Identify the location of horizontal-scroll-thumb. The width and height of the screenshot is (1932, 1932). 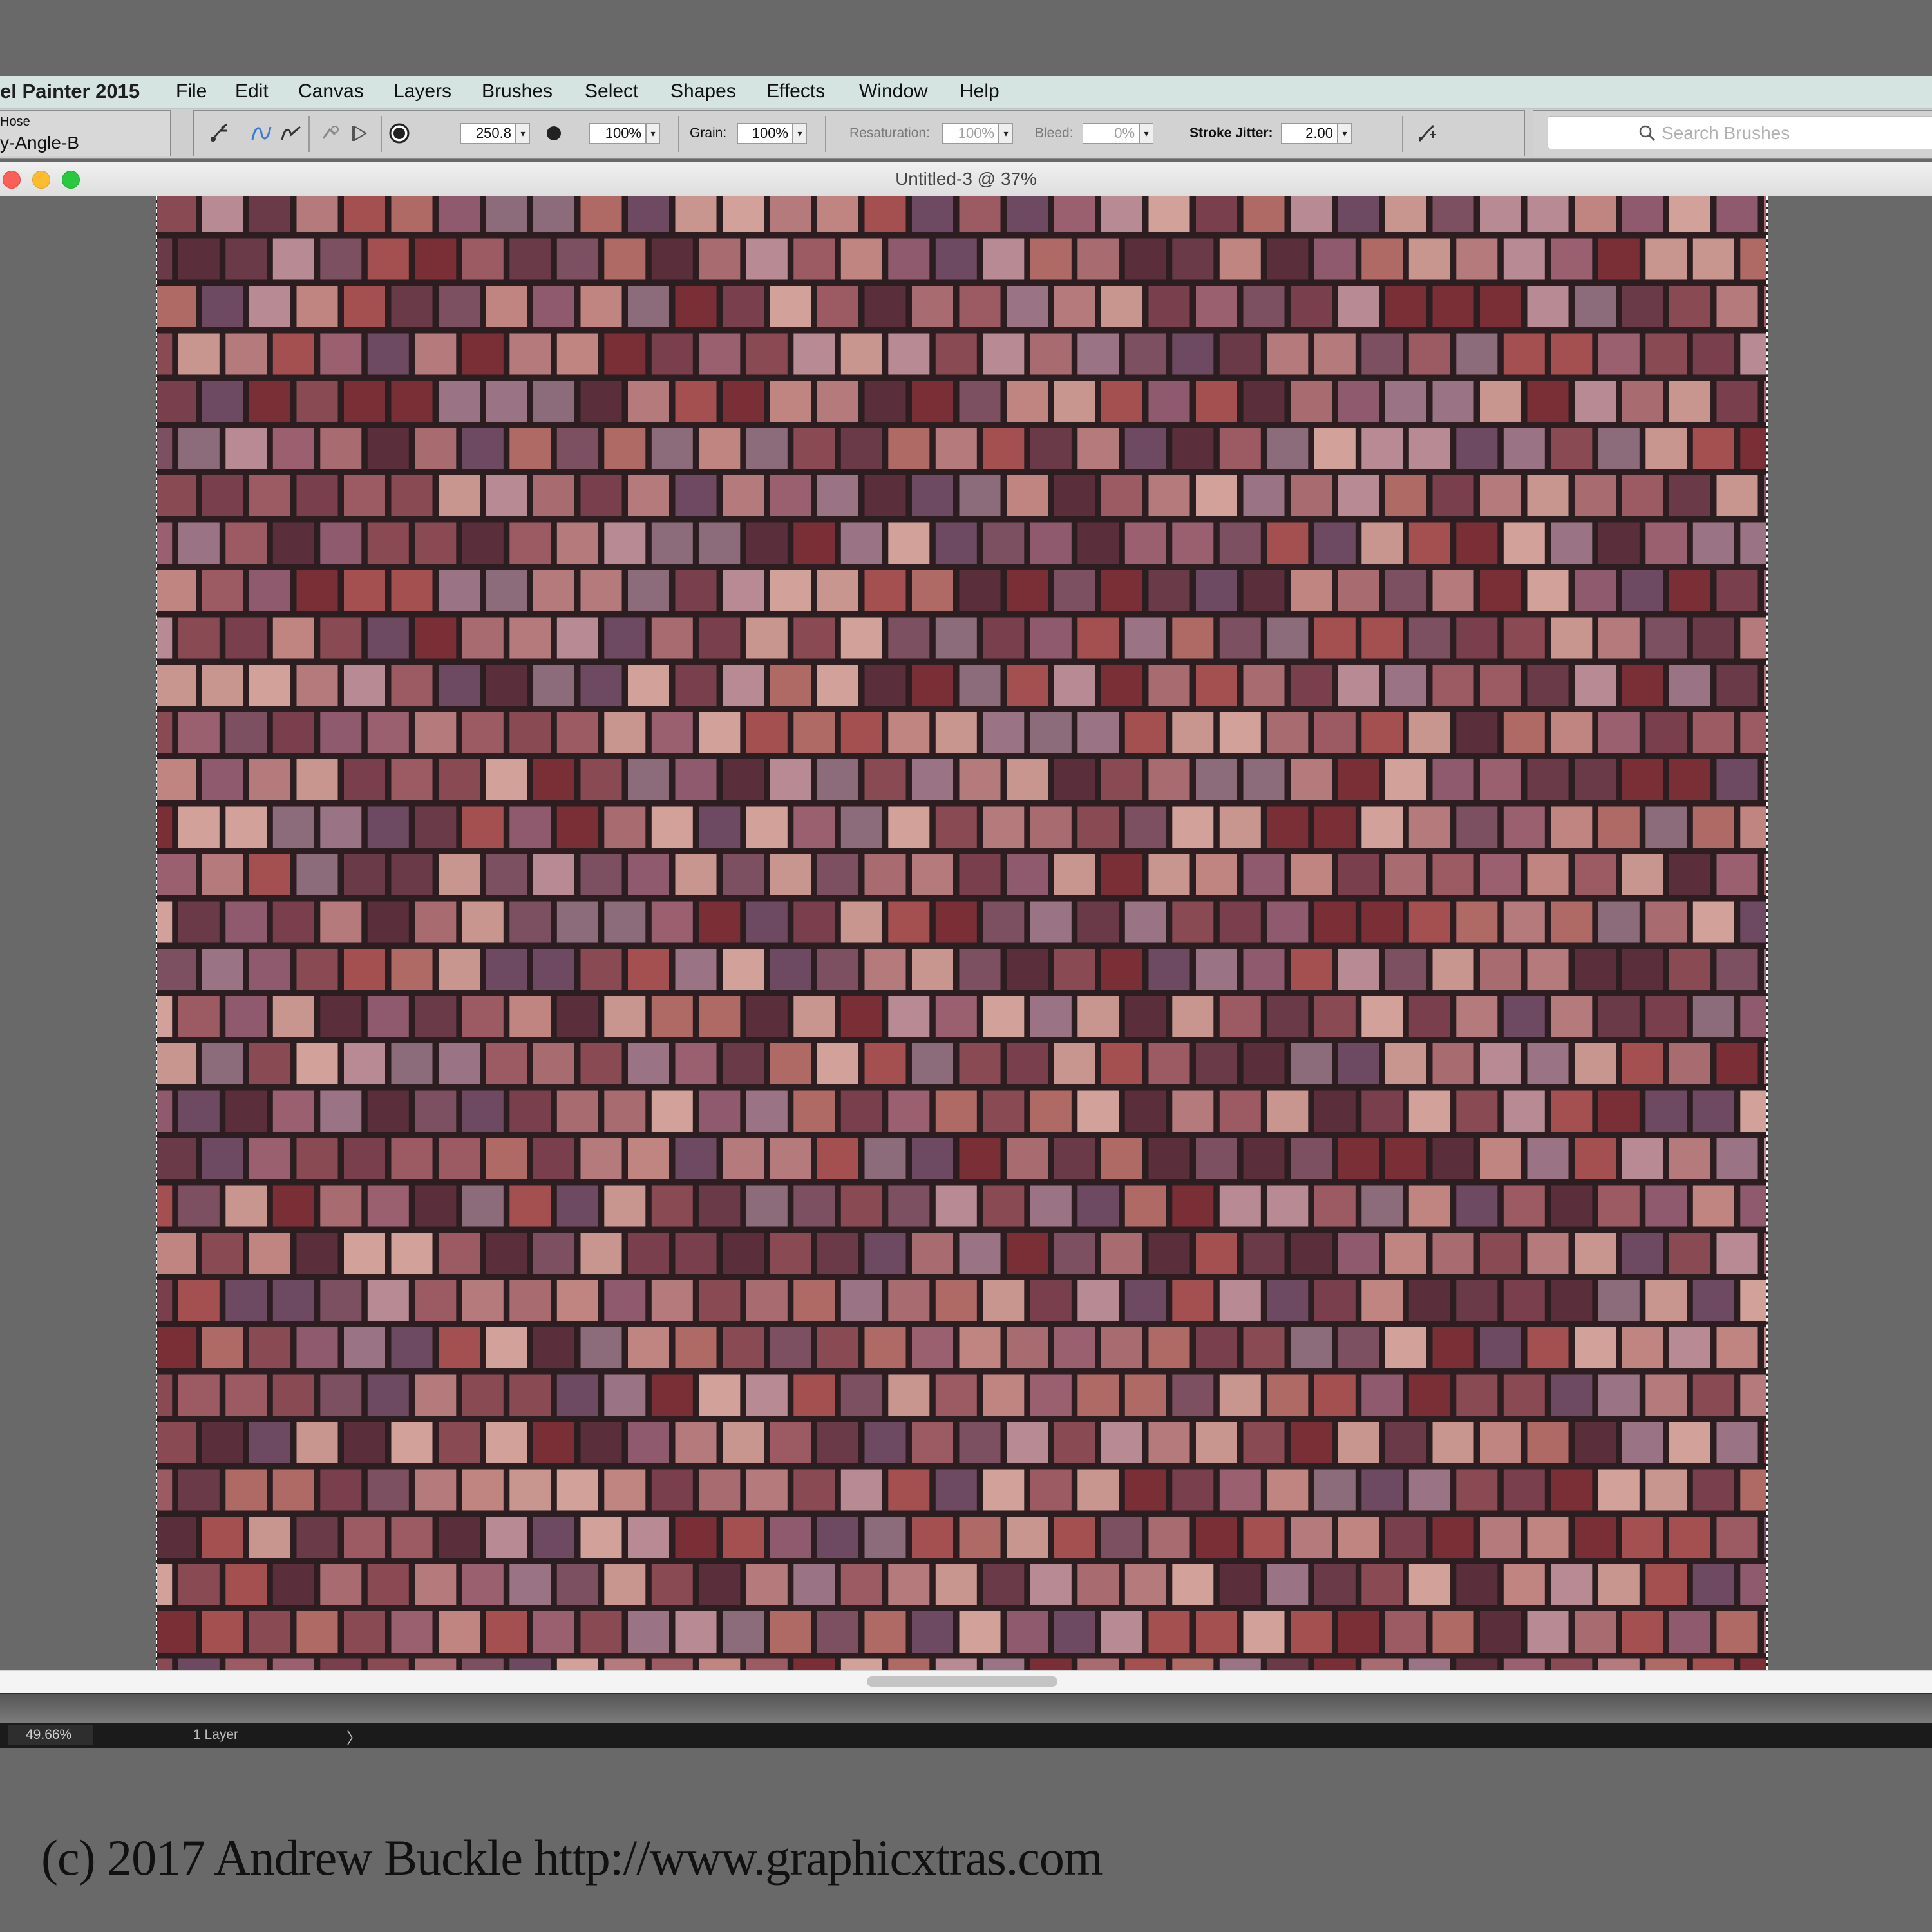
(962, 1682).